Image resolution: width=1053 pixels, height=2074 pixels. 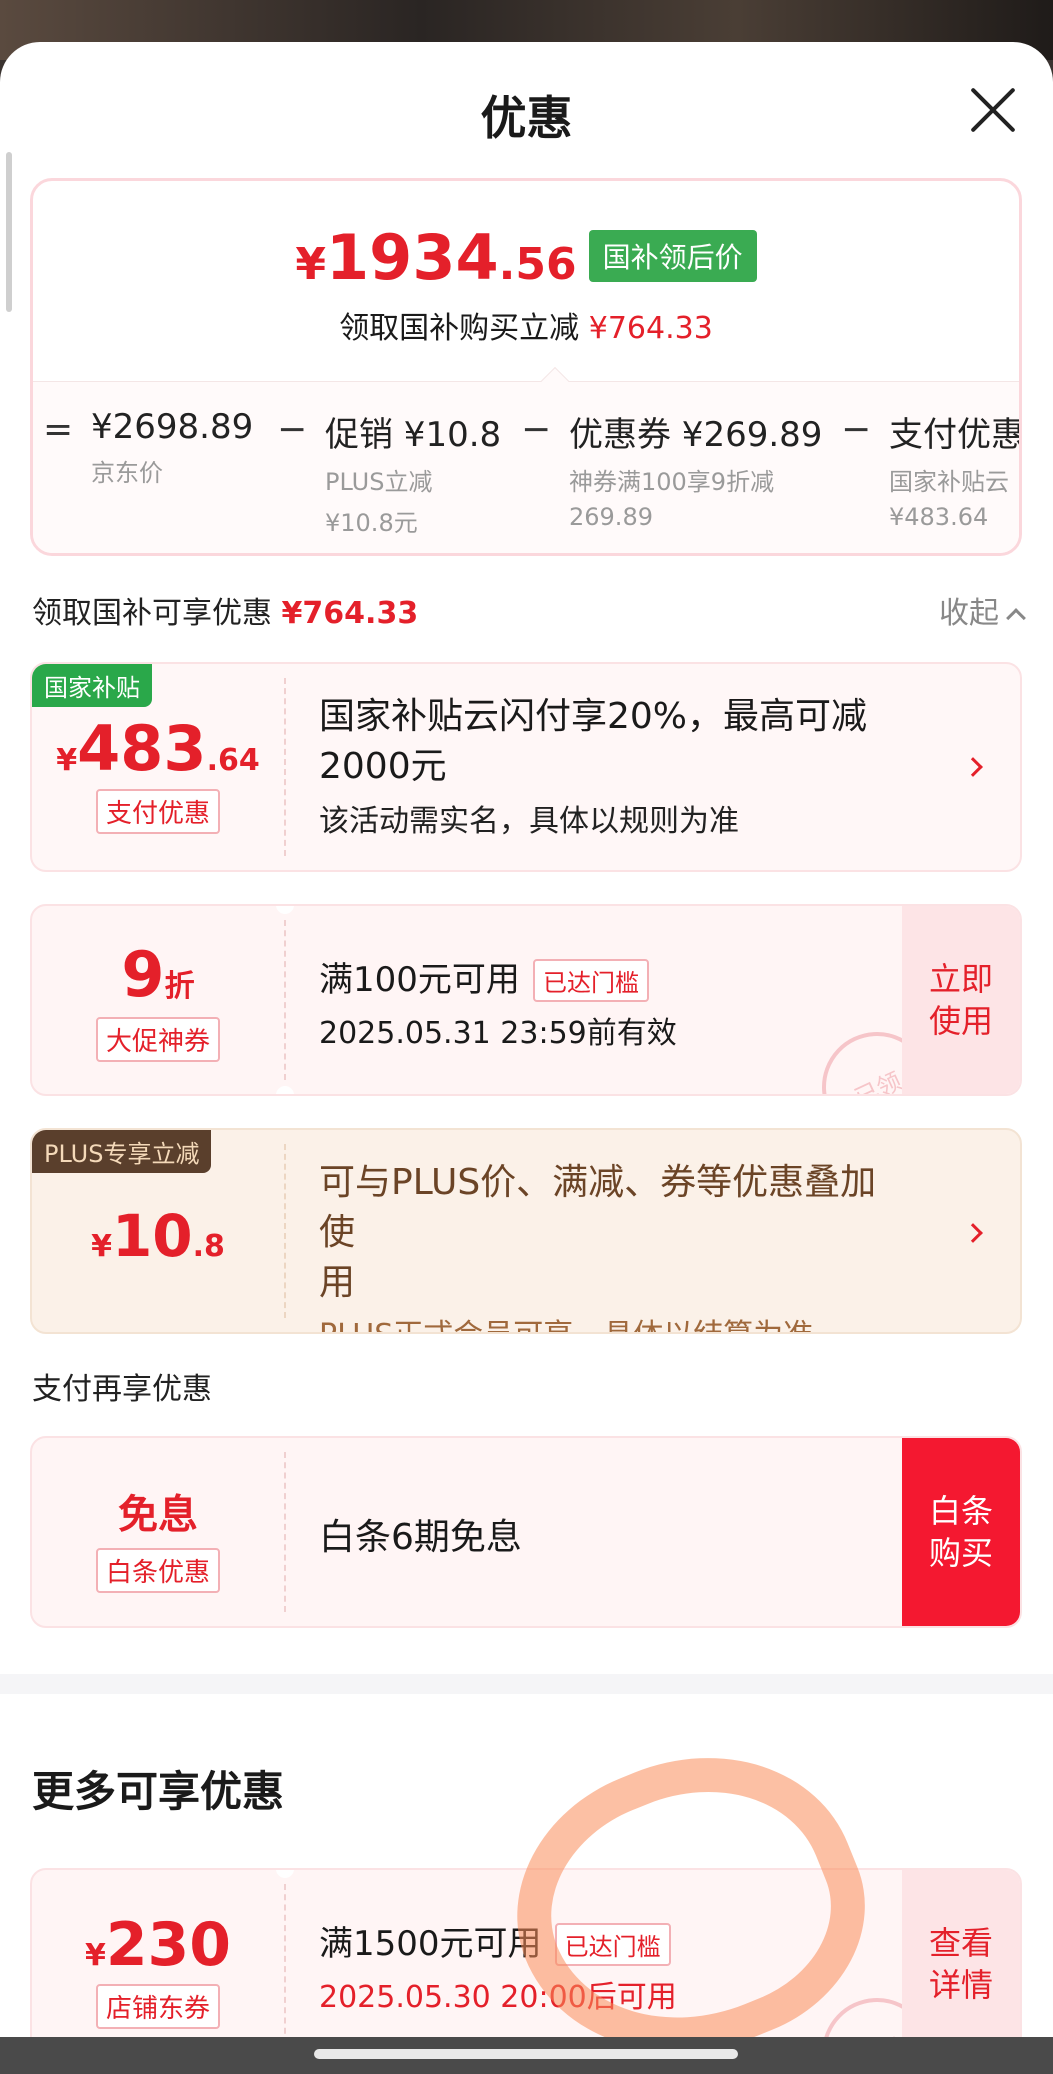 What do you see at coordinates (379, 482) in the screenshot?
I see `breakdown-label: PLUS立减` at bounding box center [379, 482].